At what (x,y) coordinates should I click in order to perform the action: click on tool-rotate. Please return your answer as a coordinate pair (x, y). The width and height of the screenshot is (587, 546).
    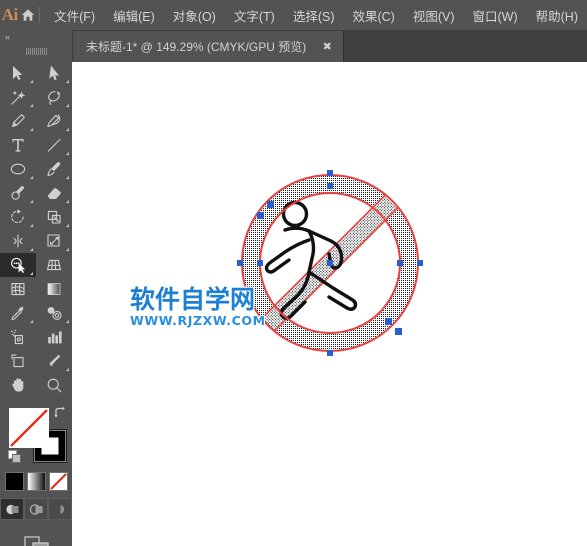
    Looking at the image, I should click on (18, 217).